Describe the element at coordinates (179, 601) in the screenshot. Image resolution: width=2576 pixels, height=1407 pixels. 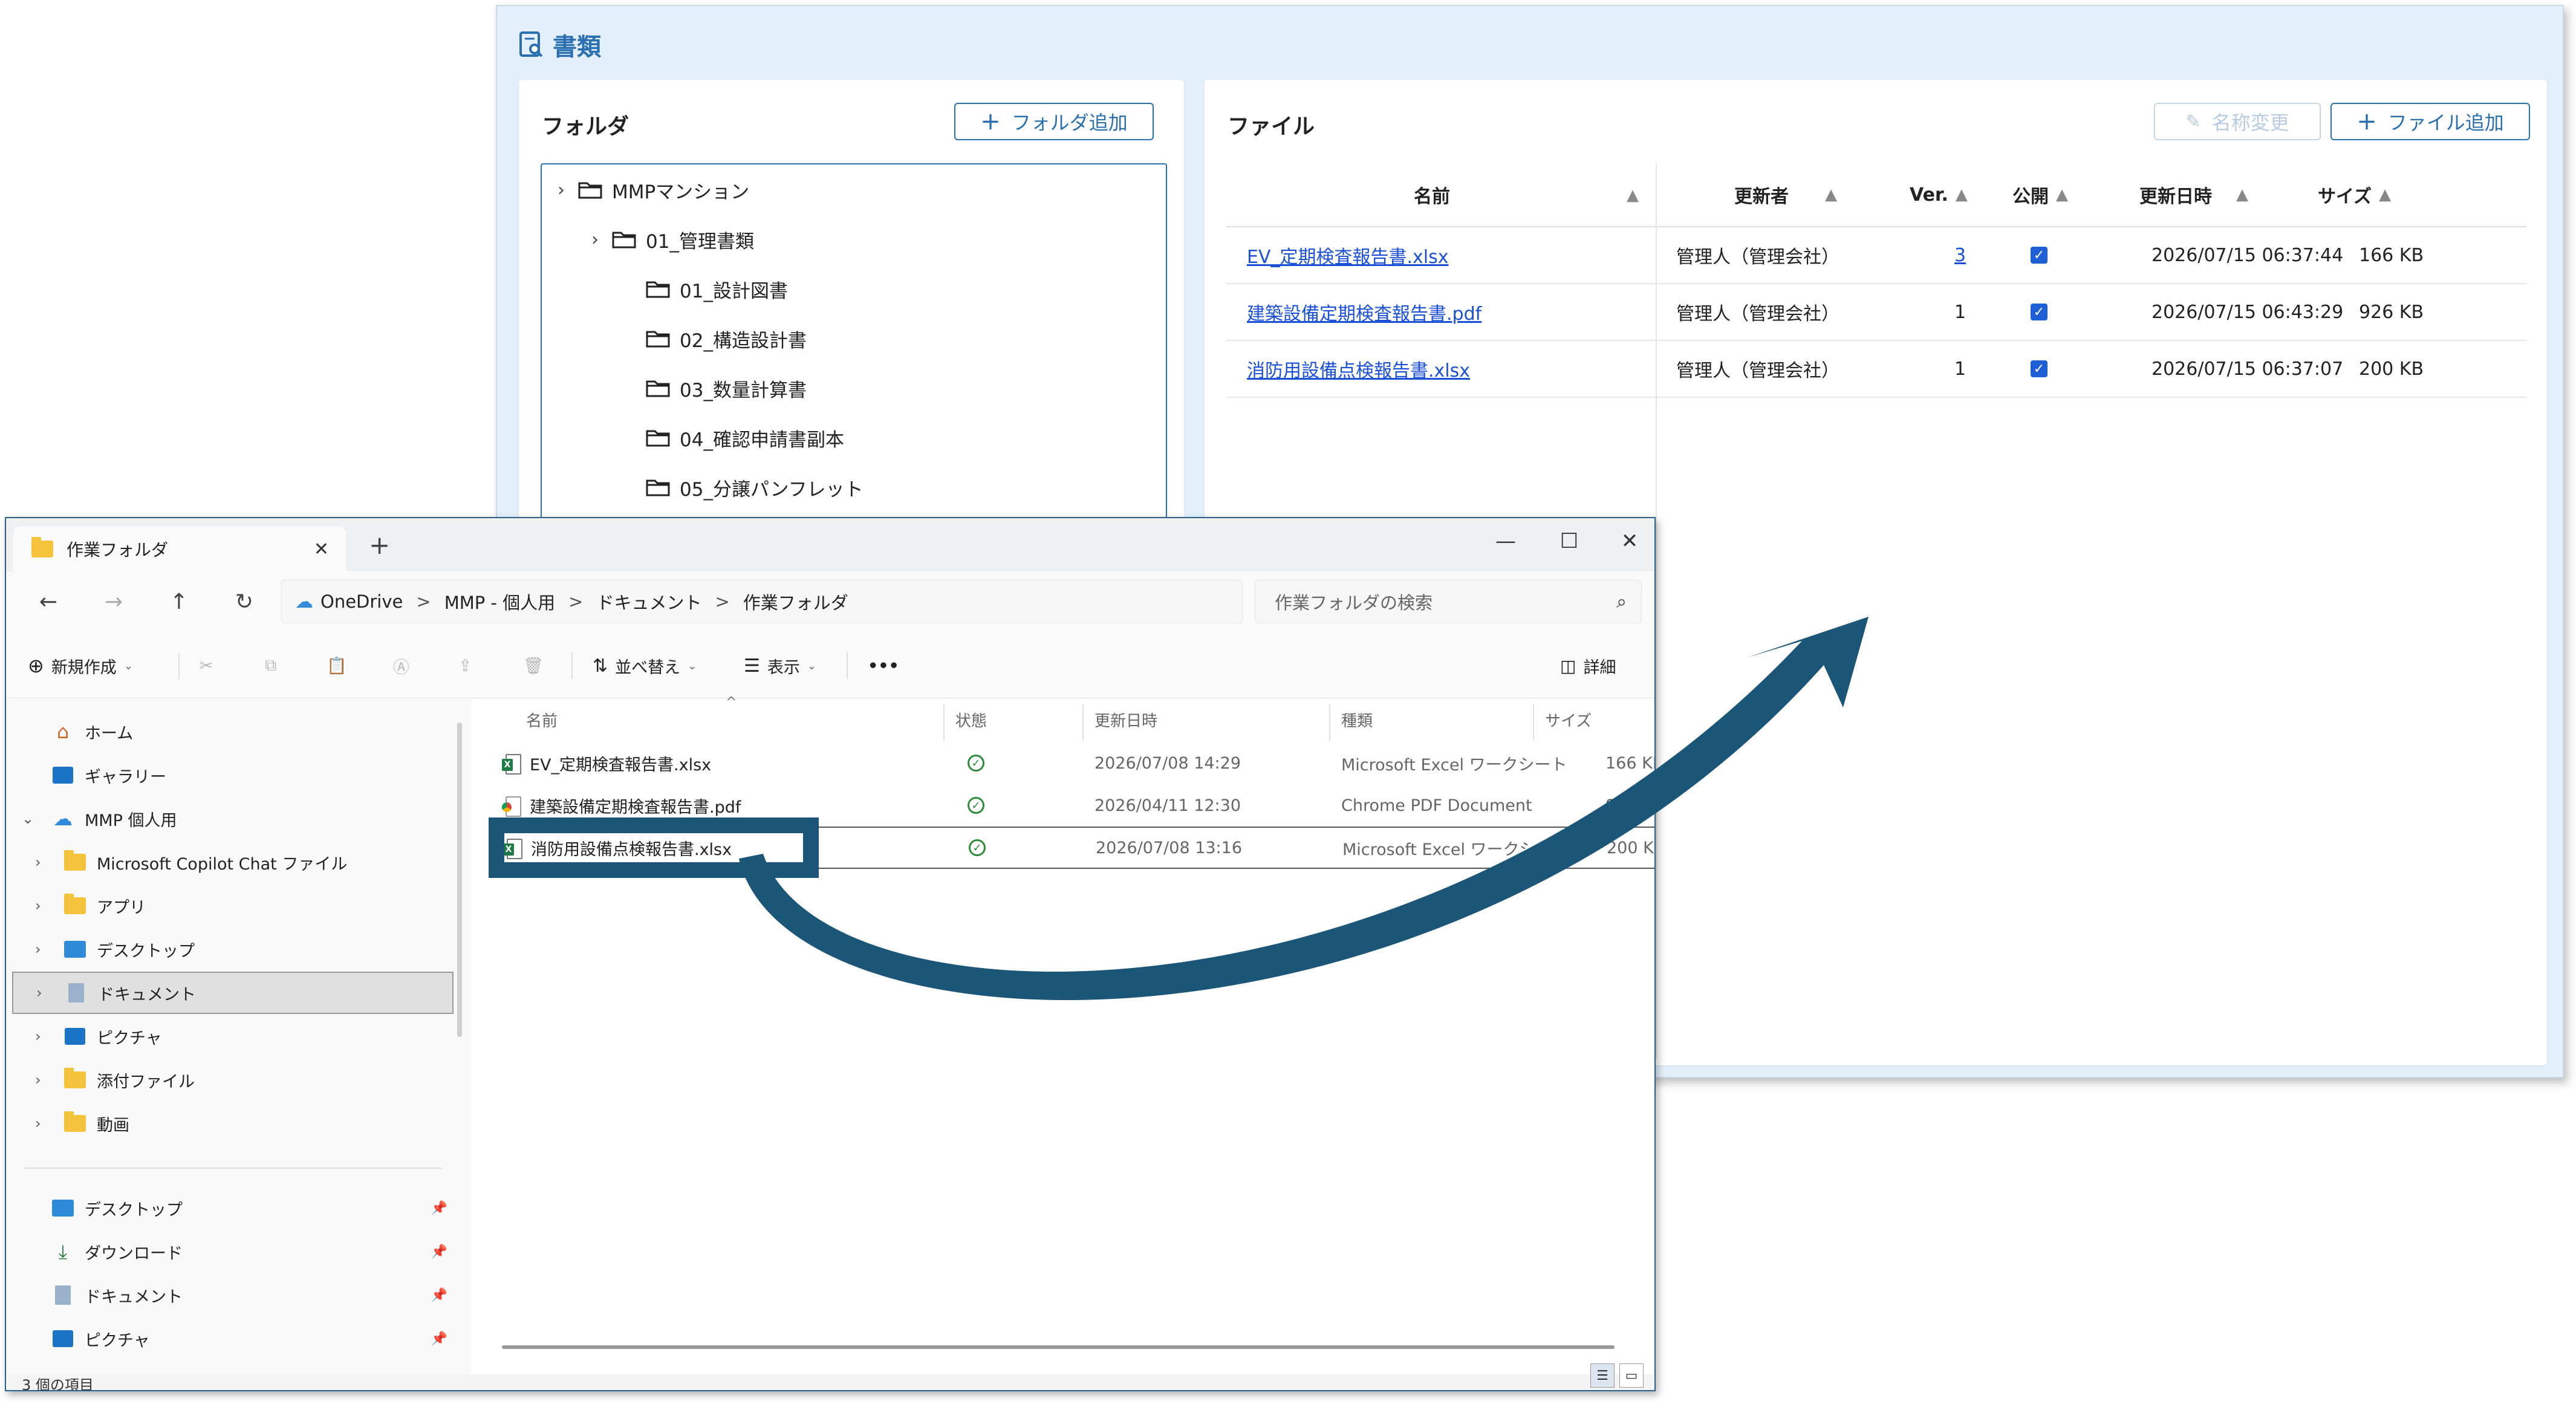
I see `up-arrow-icon: ↑` at that location.